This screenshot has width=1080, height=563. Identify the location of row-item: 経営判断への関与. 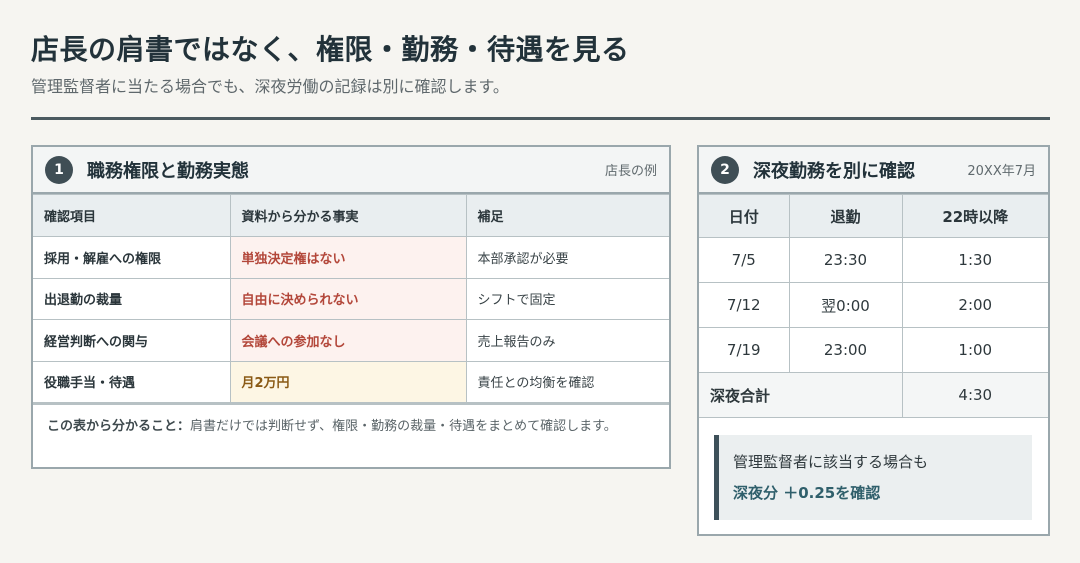
(132, 340).